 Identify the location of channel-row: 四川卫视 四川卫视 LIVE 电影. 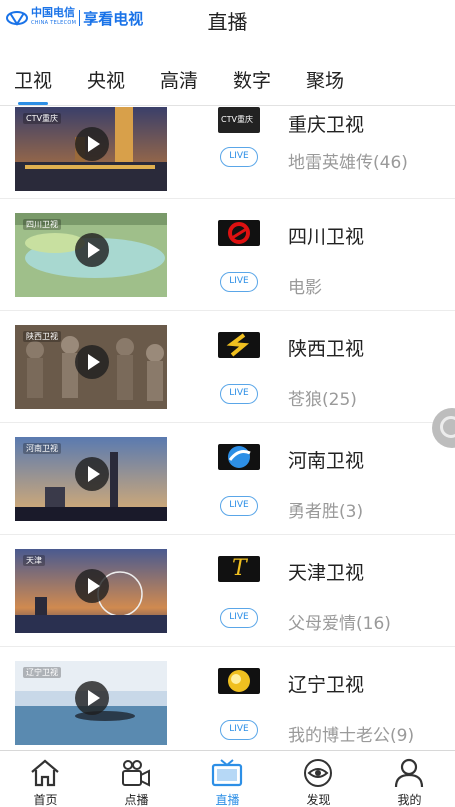
(227, 255).